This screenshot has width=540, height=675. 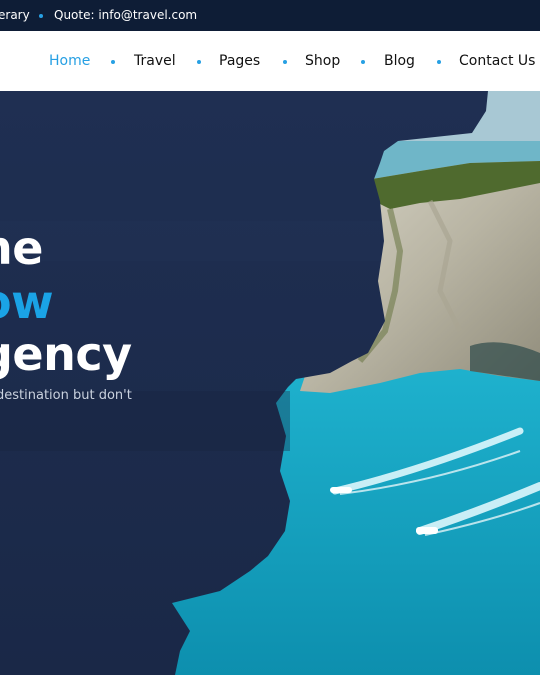 What do you see at coordinates (341, 490) in the screenshot?
I see `speedboat-left` at bounding box center [341, 490].